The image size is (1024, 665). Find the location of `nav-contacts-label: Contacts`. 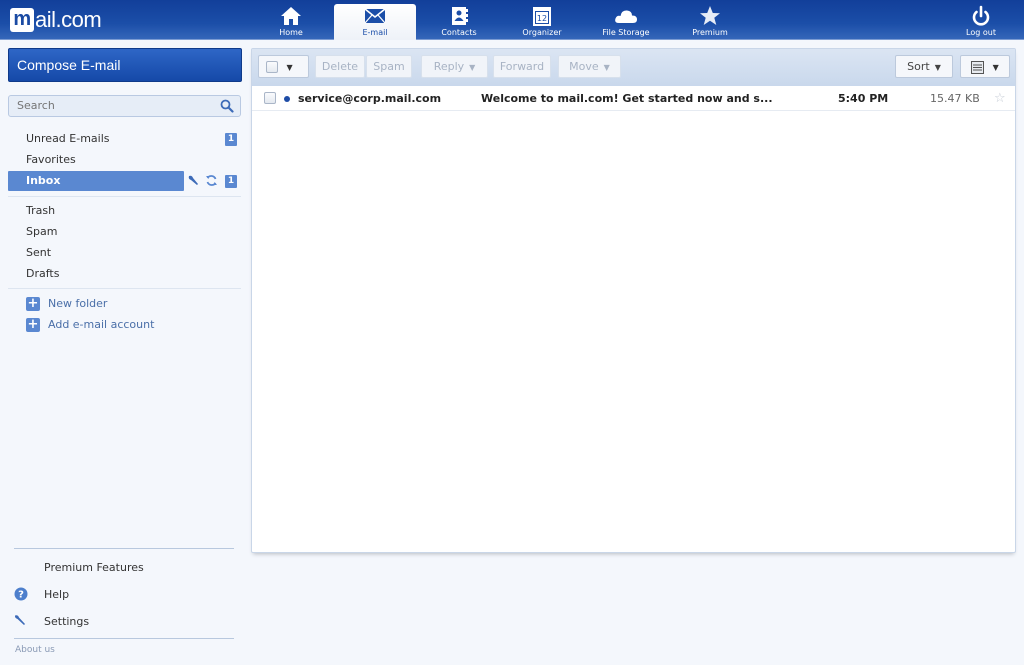

nav-contacts-label: Contacts is located at coordinates (459, 32).